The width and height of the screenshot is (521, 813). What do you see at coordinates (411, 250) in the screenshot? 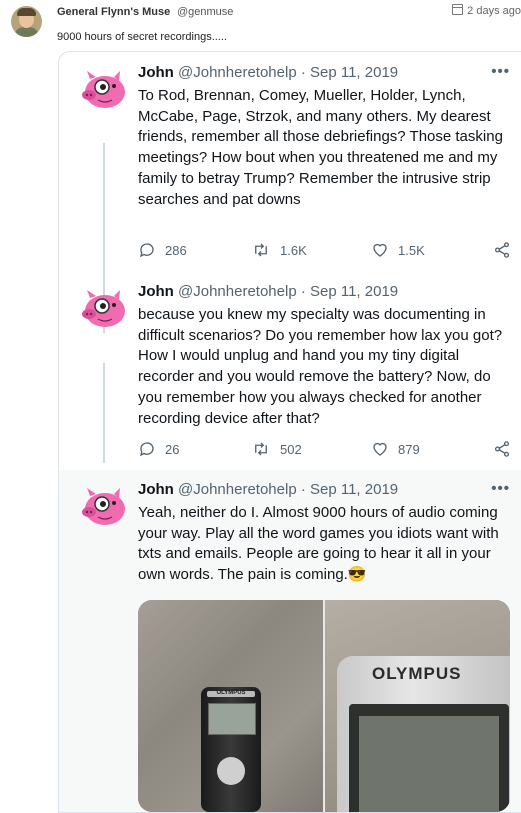
I see `like-count: 1.5K` at bounding box center [411, 250].